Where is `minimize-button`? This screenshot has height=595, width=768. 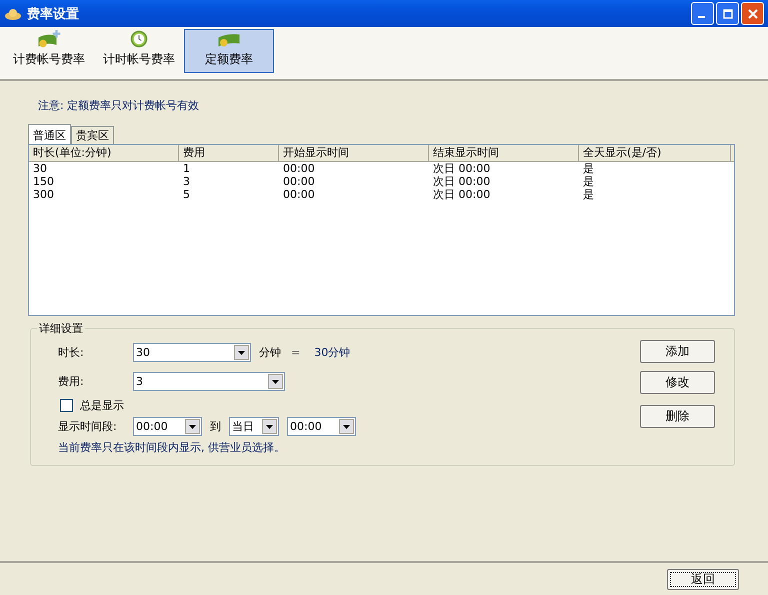
minimize-button is located at coordinates (702, 13).